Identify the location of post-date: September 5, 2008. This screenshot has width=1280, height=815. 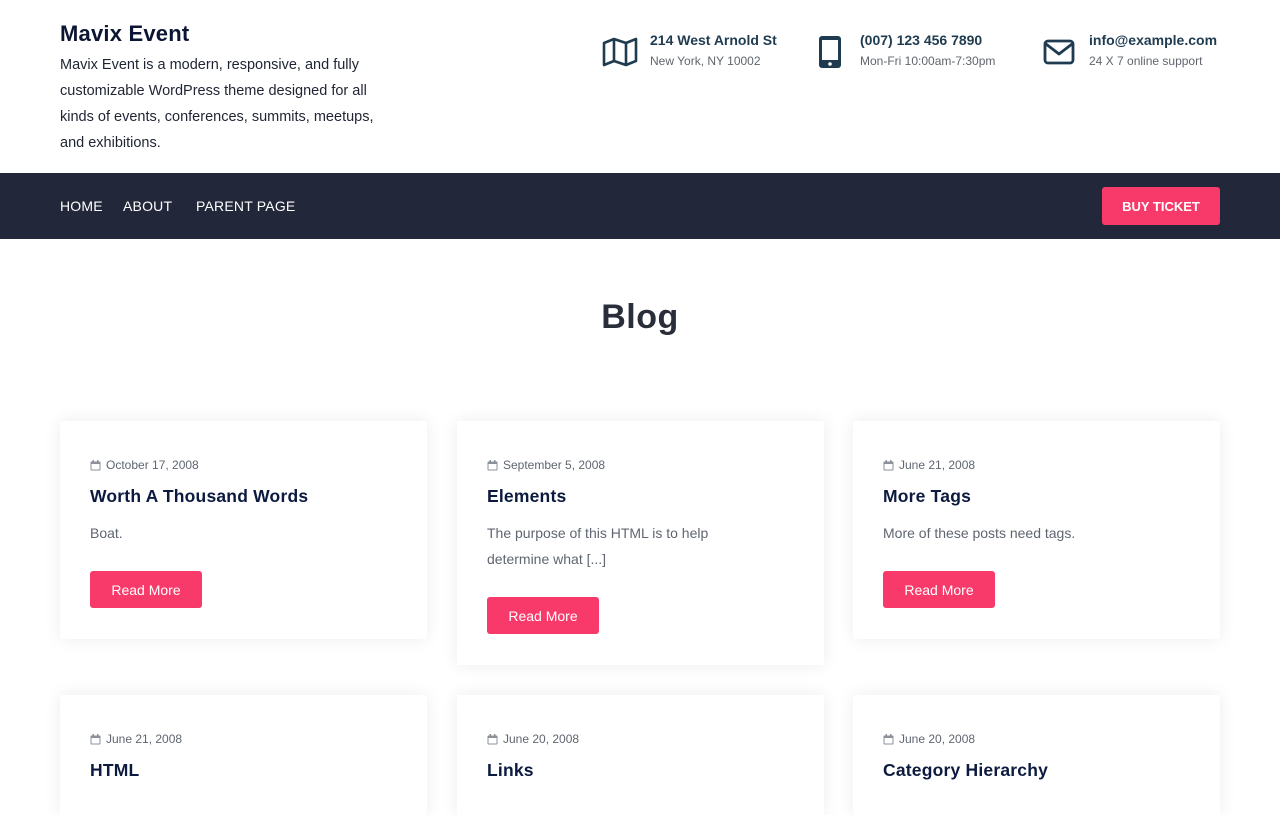
(546, 465).